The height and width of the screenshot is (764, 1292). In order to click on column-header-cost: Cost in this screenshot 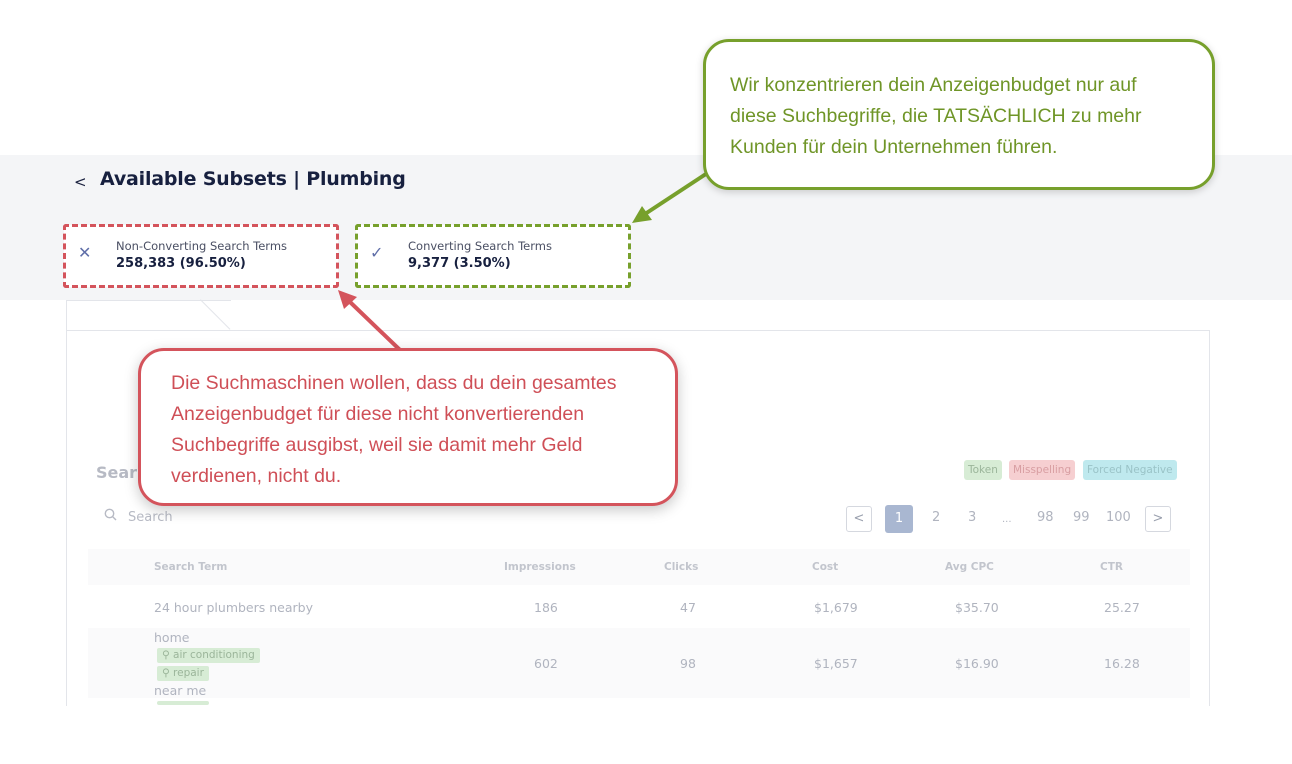, I will do `click(825, 567)`.